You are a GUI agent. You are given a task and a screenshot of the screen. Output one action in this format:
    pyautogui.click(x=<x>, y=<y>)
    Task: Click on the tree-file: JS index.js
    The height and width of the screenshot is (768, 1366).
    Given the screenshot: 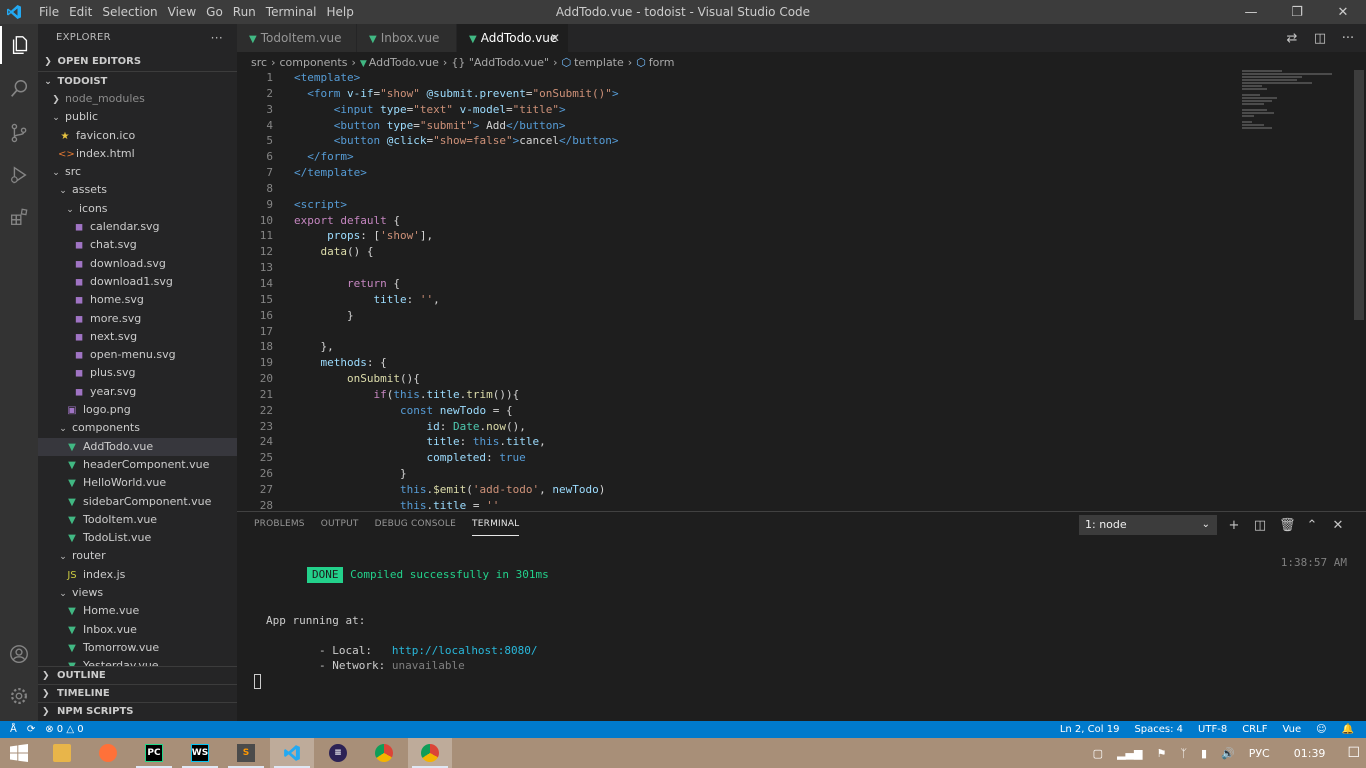 What is the action you would take?
    pyautogui.click(x=137, y=575)
    